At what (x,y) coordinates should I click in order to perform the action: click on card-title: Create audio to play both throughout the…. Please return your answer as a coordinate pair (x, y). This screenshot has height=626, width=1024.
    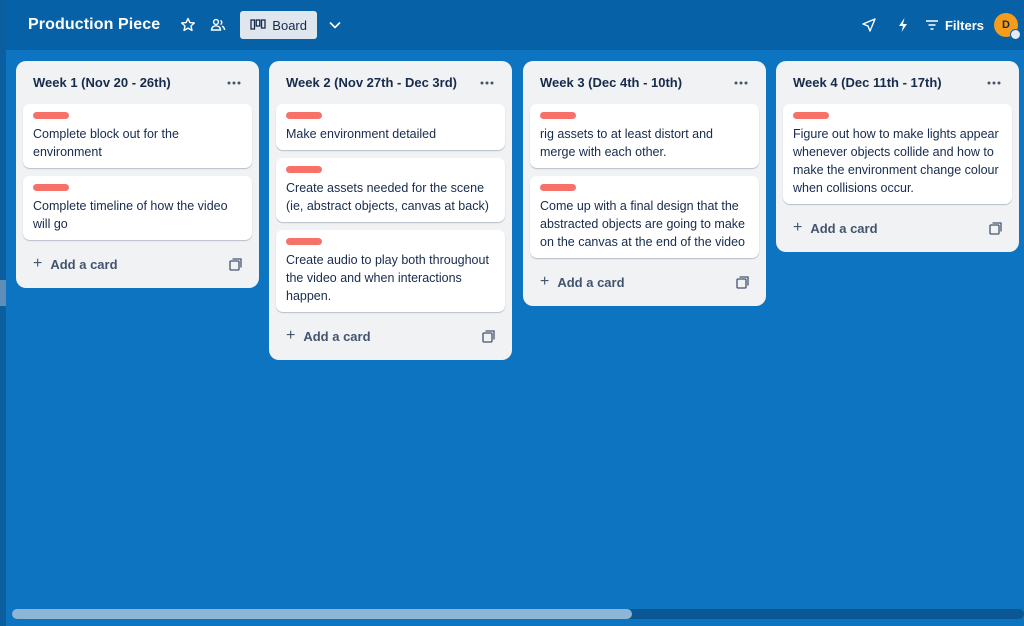
    Looking at the image, I should click on (387, 278).